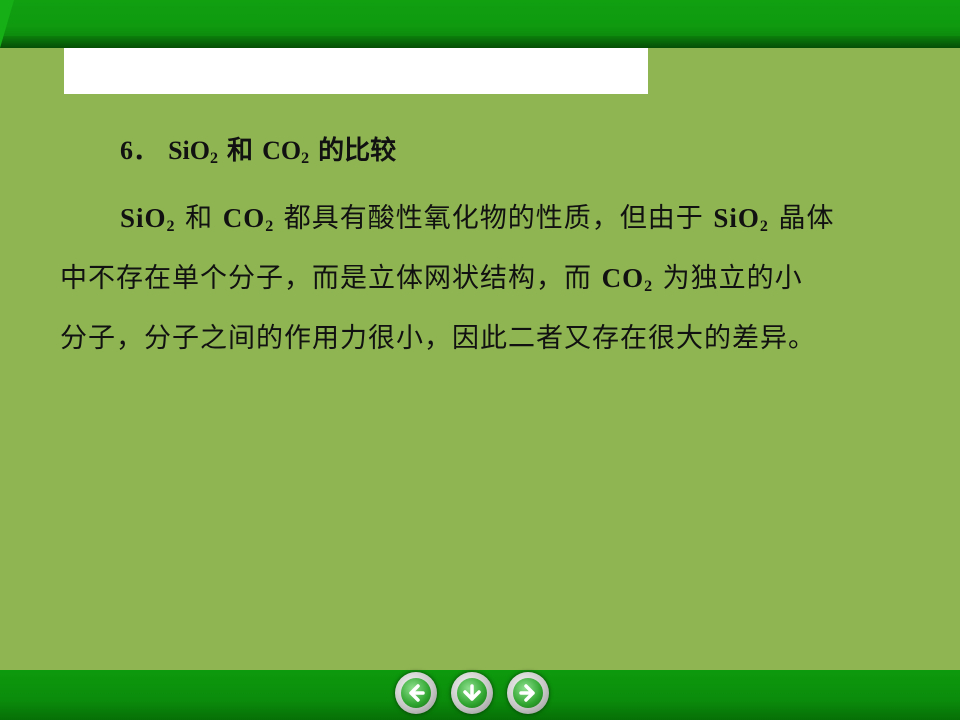 This screenshot has height=720, width=960. Describe the element at coordinates (477, 219) in the screenshot. I see `paragraph-line-1: SiO2 和 CO2 都具有酸性氧化物的性质，但由于 SiO2 晶体` at that location.